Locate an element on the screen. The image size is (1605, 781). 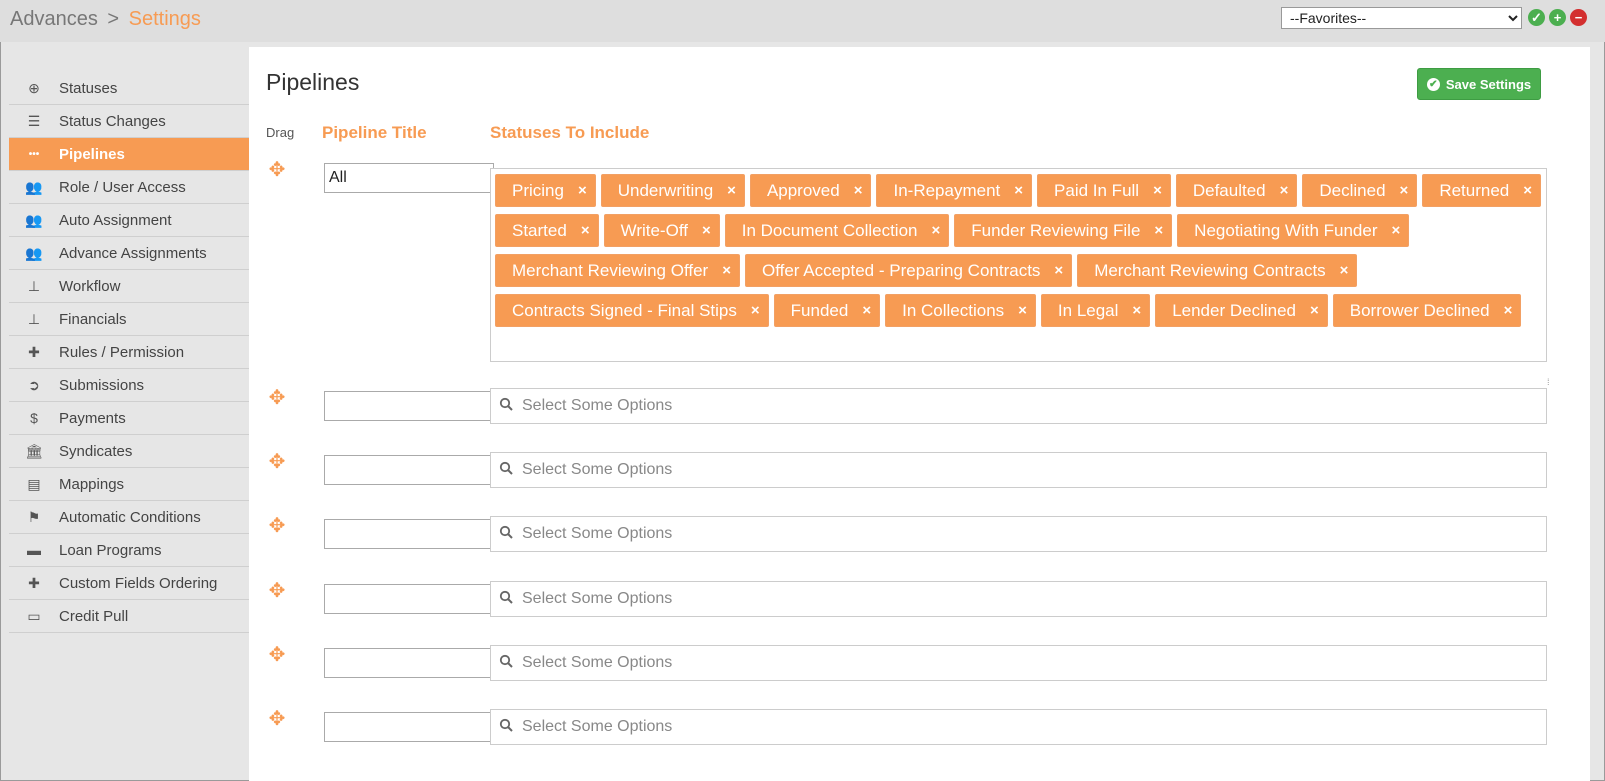
status-tag: Pricing × is located at coordinates (545, 190).